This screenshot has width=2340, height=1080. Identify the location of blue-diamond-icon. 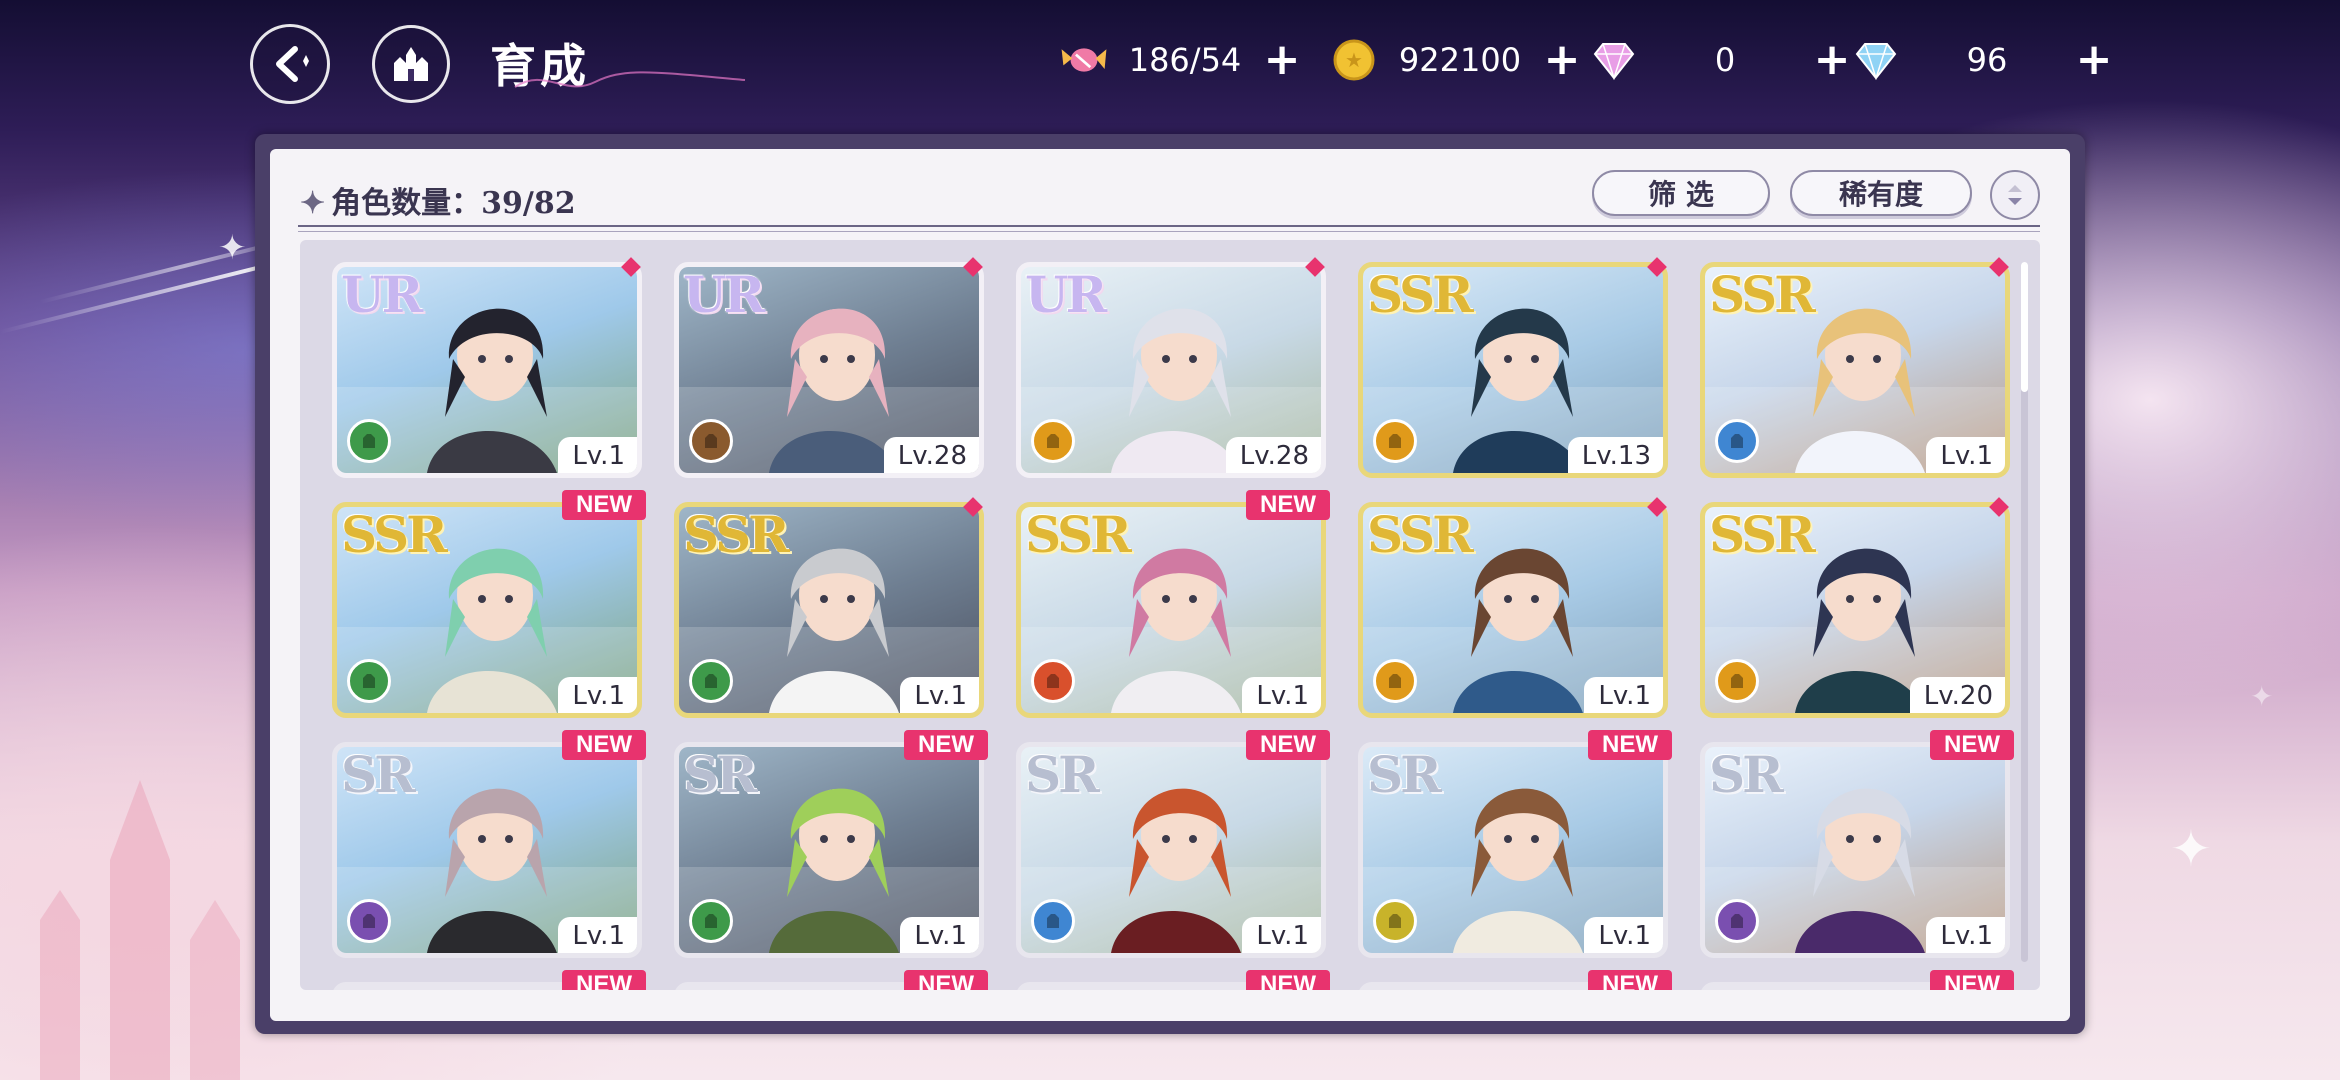
(1876, 60).